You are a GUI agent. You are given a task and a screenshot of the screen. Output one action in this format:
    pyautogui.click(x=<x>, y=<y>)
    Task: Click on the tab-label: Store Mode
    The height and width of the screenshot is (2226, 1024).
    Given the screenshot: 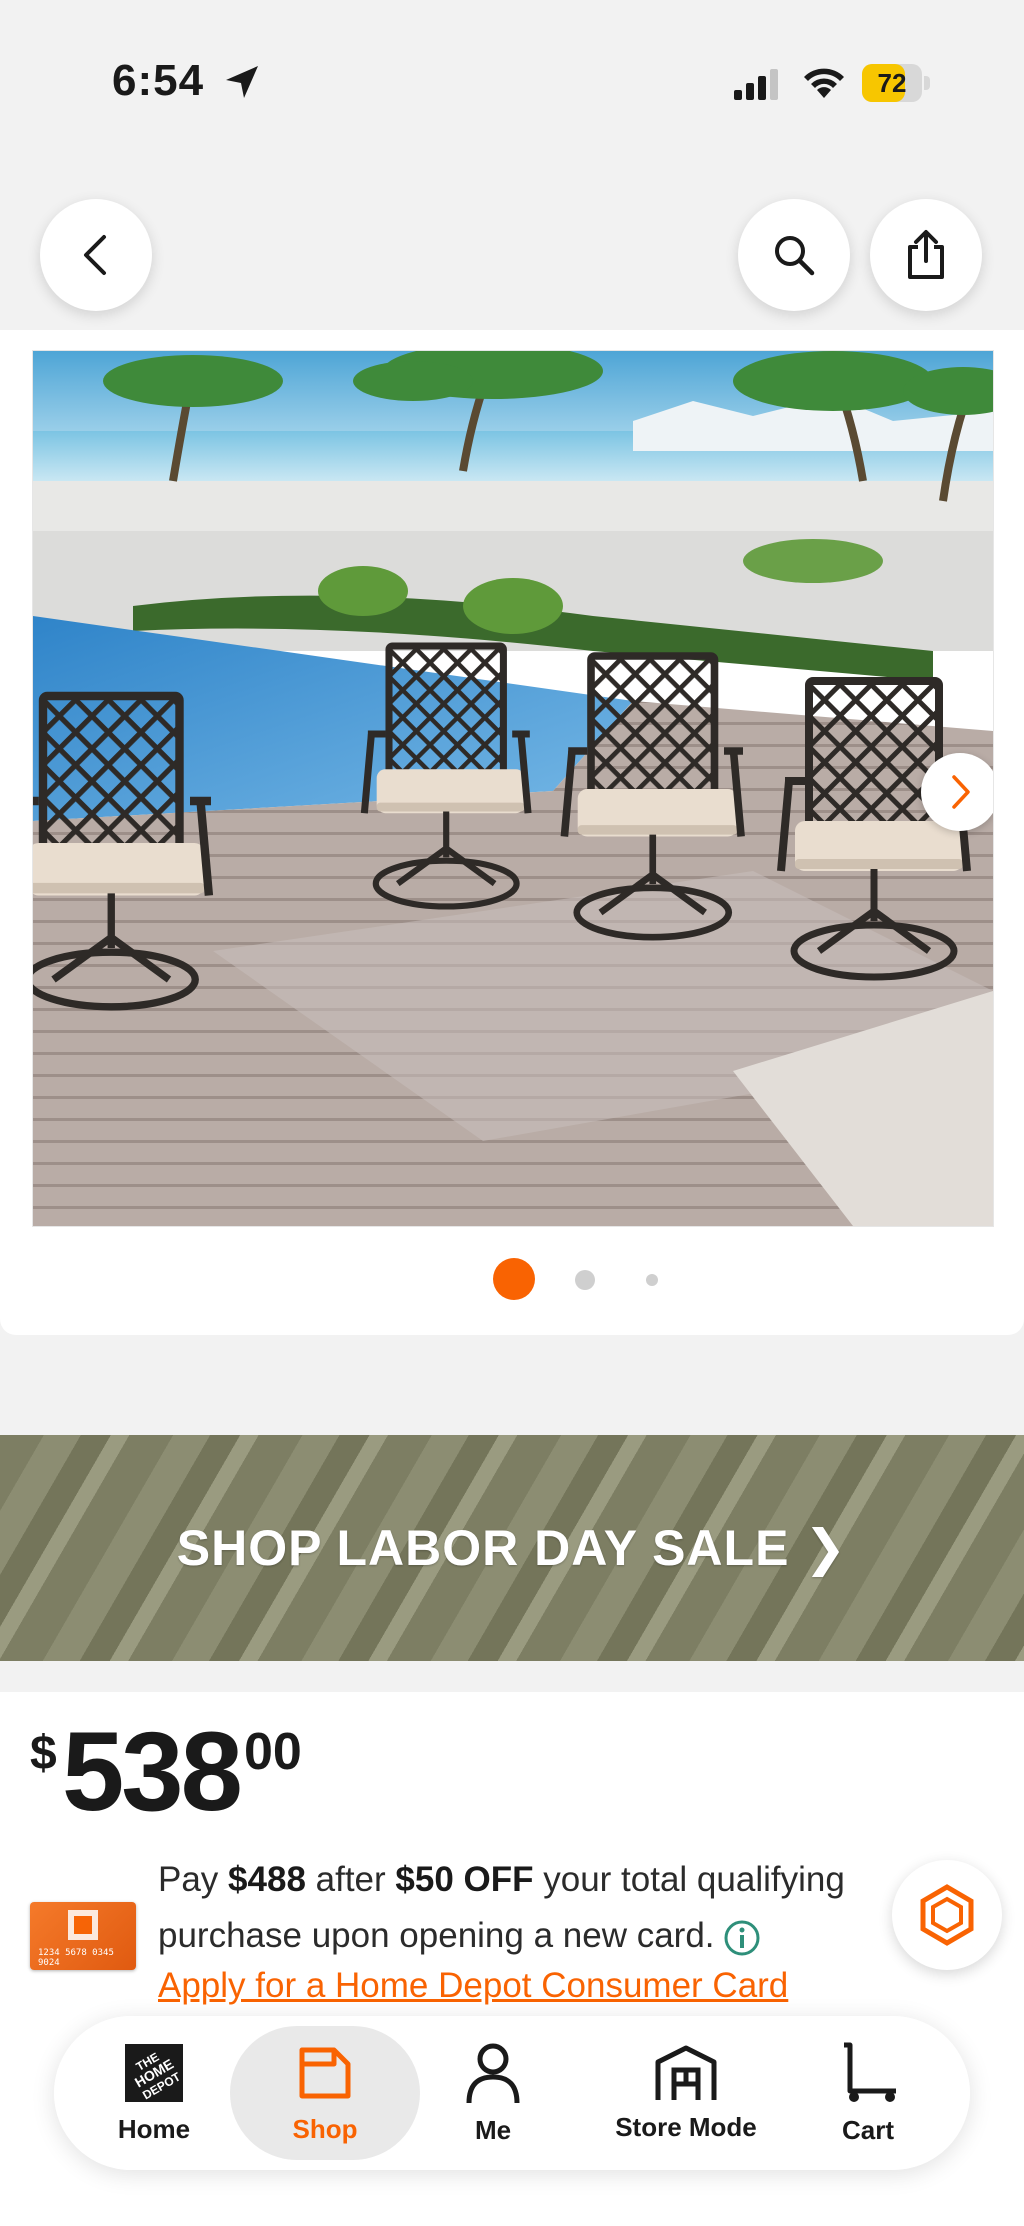 What is the action you would take?
    pyautogui.click(x=686, y=2126)
    